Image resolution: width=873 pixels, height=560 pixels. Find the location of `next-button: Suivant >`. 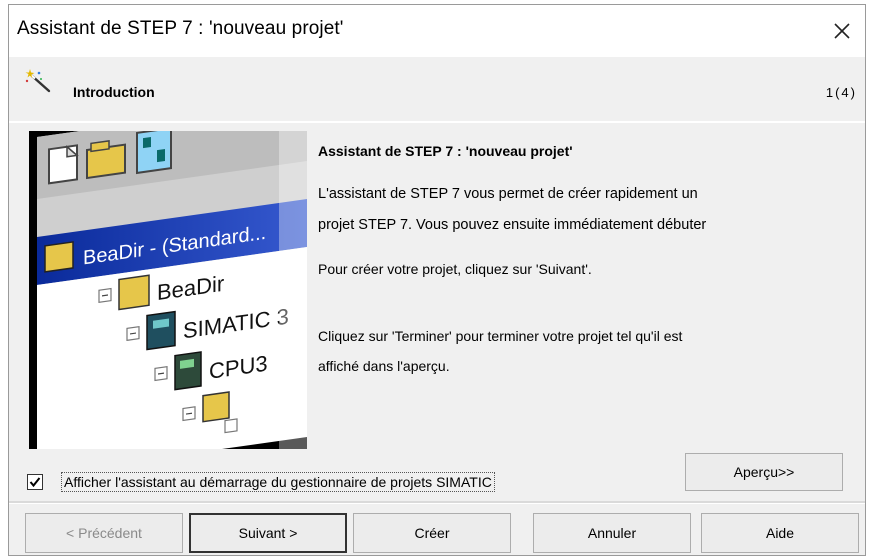

next-button: Suivant > is located at coordinates (268, 533).